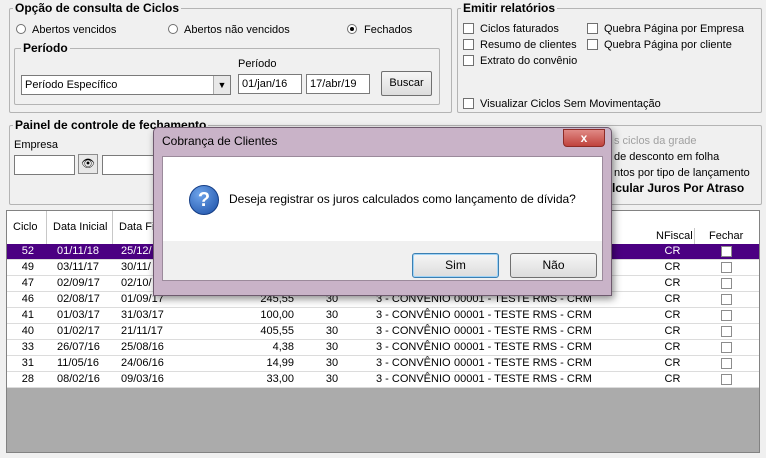  I want to click on calcular-juros-button: lcular Juros Por Atraso, so click(678, 188).